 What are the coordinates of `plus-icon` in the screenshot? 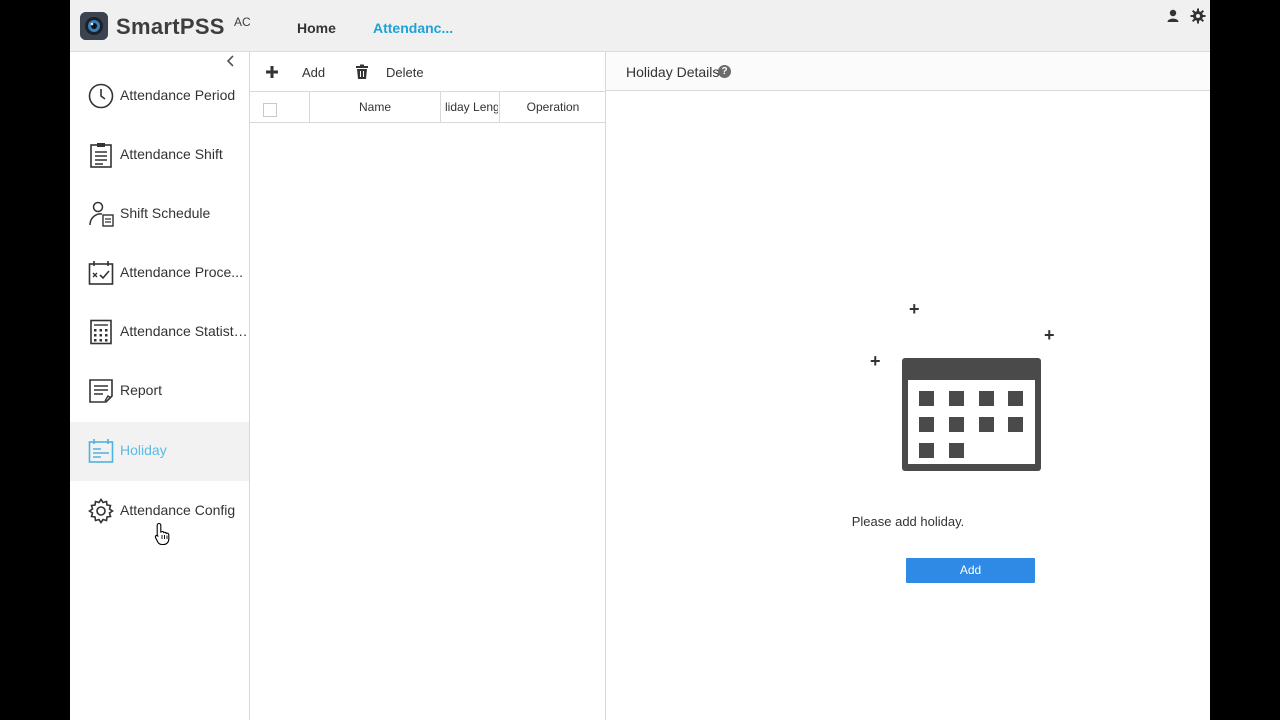 It's located at (272, 72).